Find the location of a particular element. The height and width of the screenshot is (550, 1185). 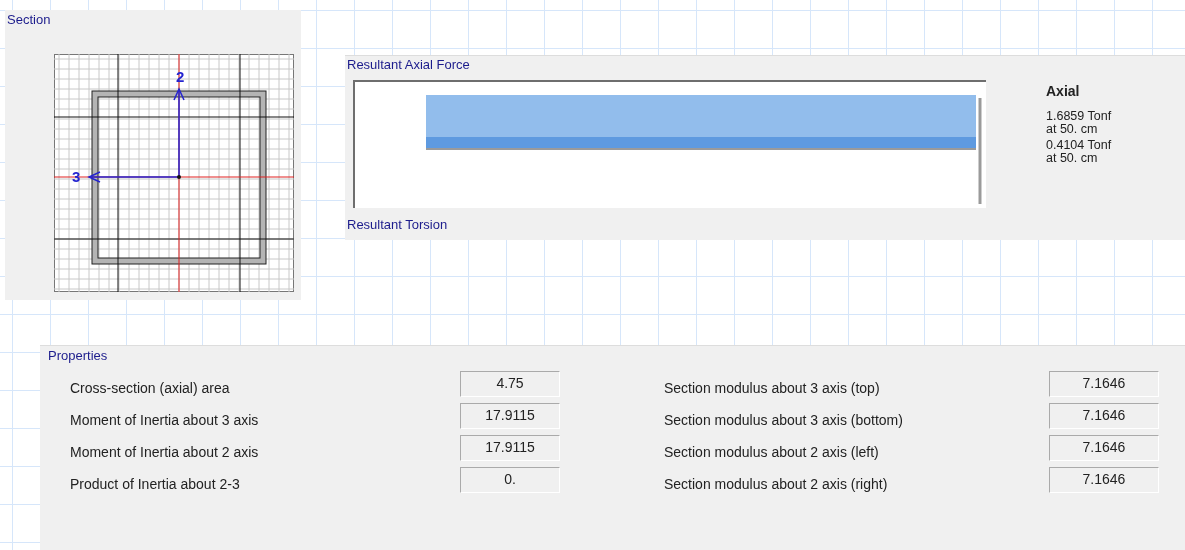

panel-title: Section is located at coordinates (29, 19).